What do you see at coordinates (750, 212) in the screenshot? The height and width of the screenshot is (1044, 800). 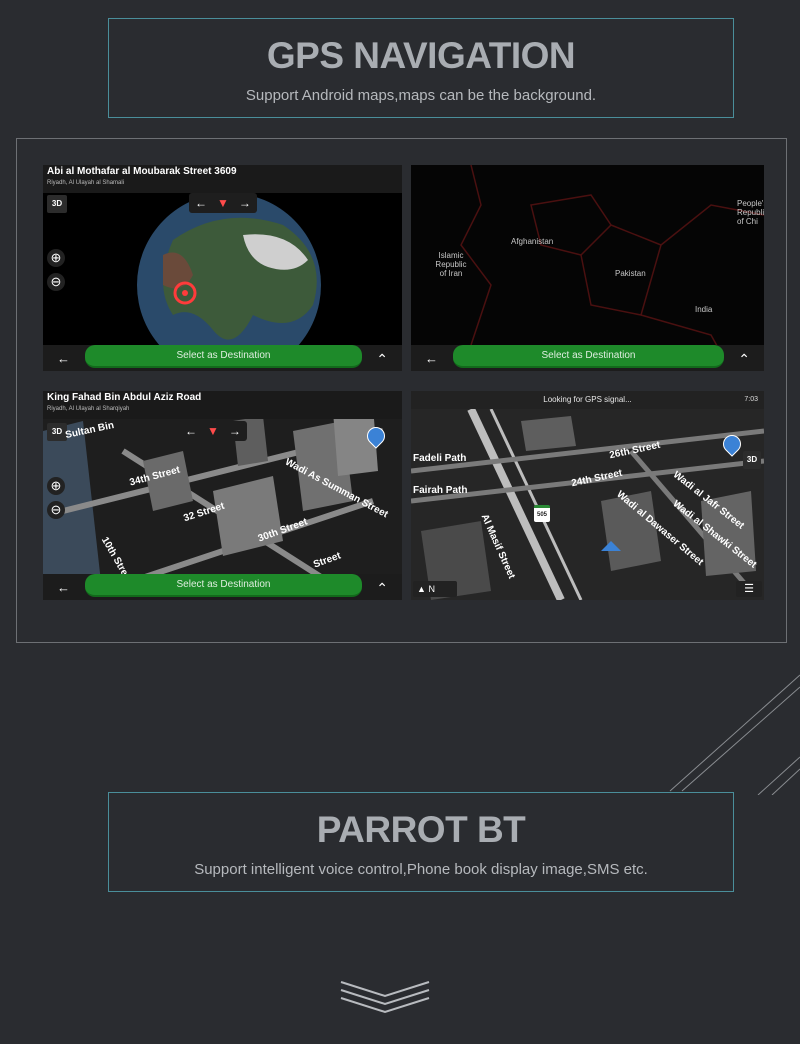 I see `map-label-china: People's Republic of Chi` at bounding box center [750, 212].